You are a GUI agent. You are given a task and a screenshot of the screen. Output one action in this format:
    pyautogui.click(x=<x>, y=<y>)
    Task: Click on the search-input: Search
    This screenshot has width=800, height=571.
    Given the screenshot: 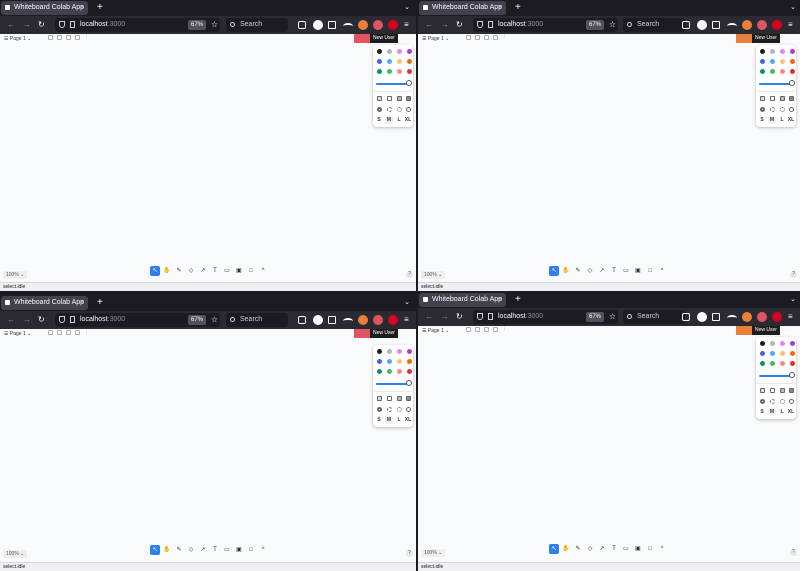 What is the action you would take?
    pyautogui.click(x=654, y=25)
    